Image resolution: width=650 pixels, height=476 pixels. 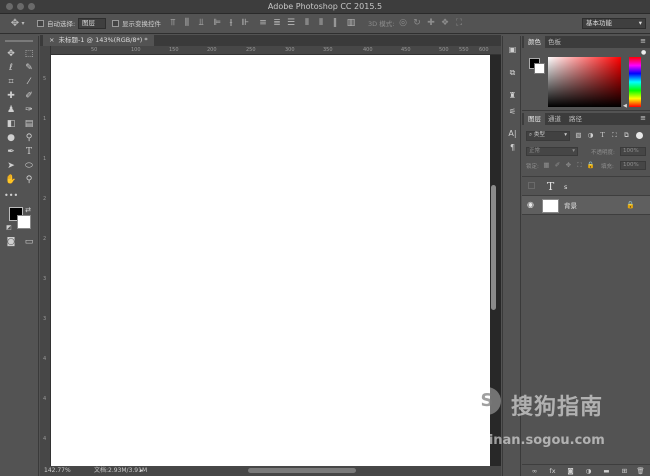 I want to click on tab-channels: 通道, so click(x=554, y=119).